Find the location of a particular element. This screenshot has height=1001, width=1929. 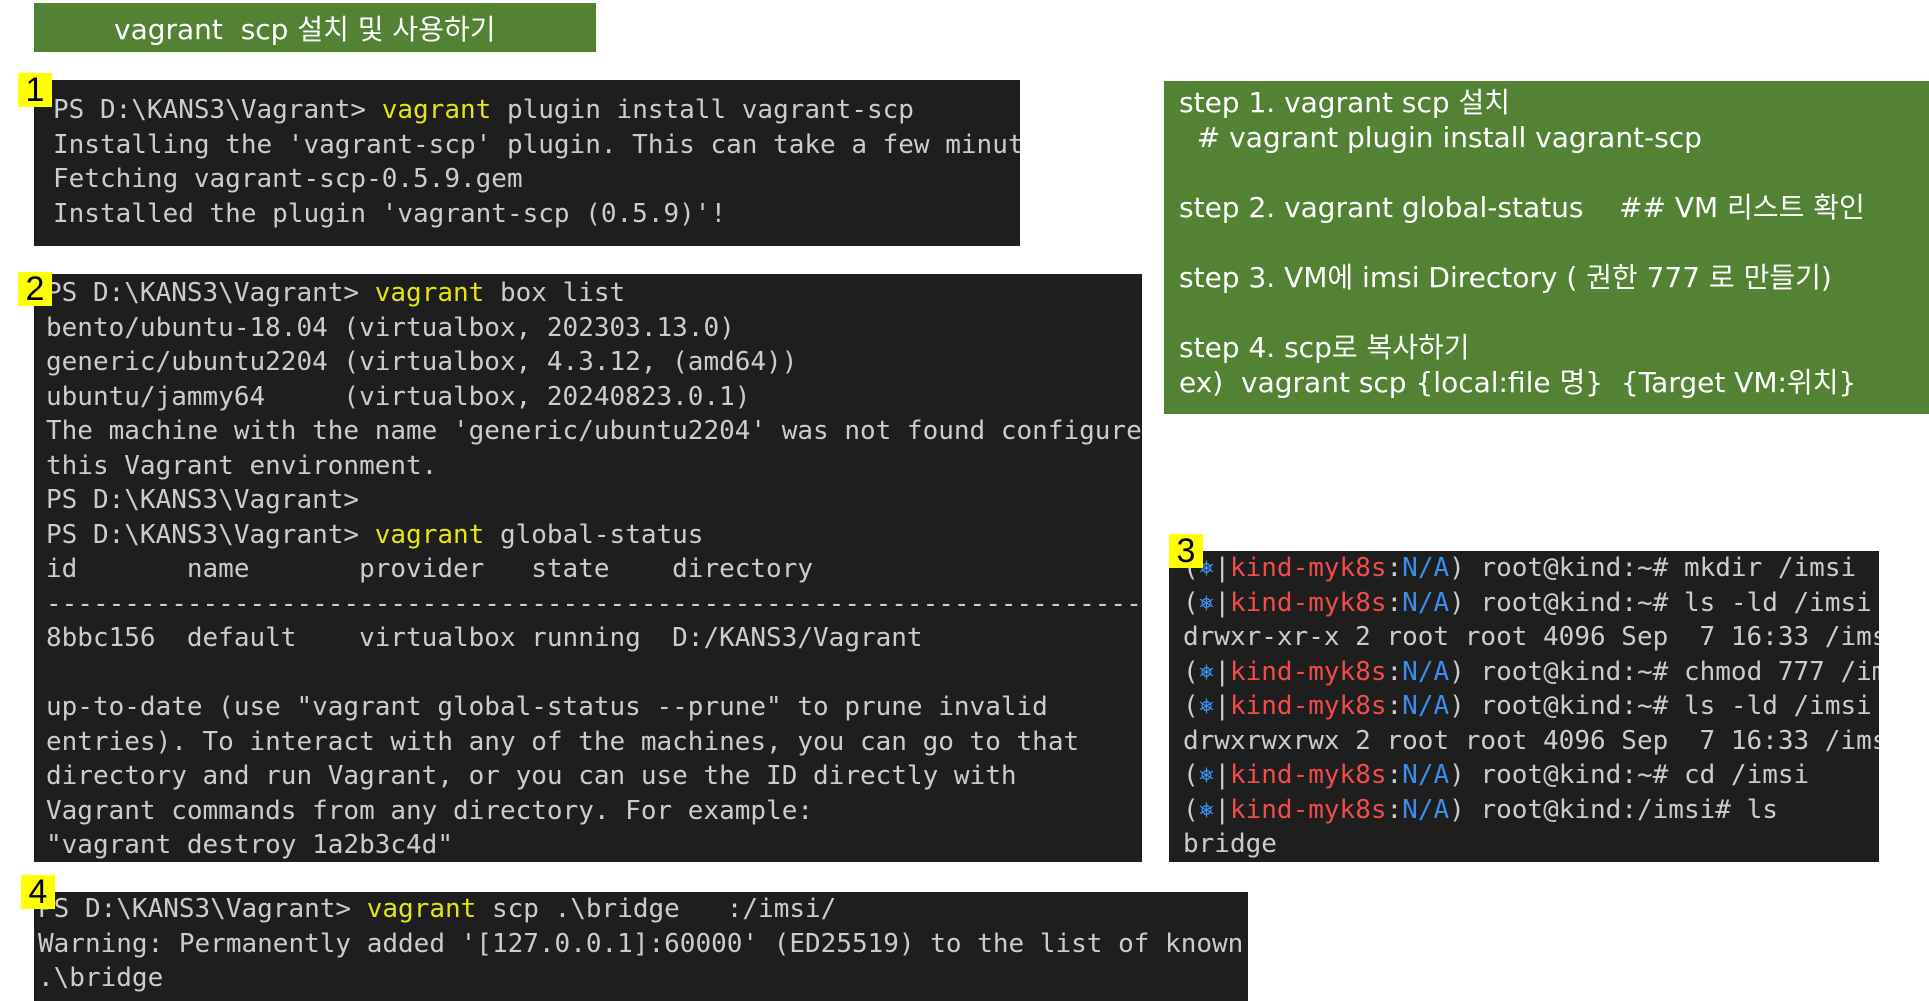

output-text: "vagrant destroy 1a2b3c4d" is located at coordinates (249, 845).